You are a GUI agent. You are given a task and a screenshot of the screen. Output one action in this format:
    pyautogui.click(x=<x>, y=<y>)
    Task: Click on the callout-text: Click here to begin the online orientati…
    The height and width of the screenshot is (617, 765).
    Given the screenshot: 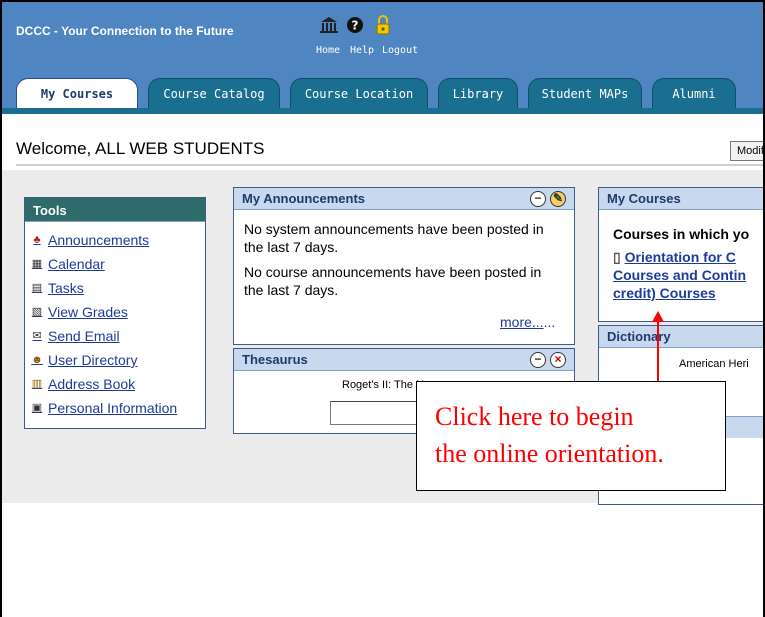 What is the action you would take?
    pyautogui.click(x=580, y=435)
    